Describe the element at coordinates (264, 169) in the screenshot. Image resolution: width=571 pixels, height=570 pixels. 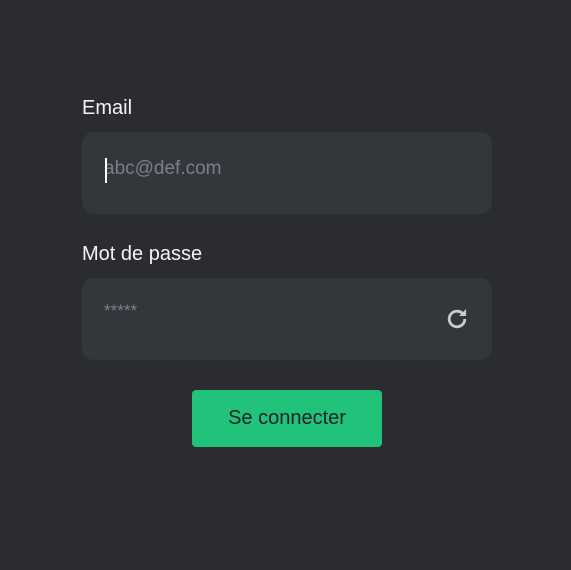
I see `email-input` at that location.